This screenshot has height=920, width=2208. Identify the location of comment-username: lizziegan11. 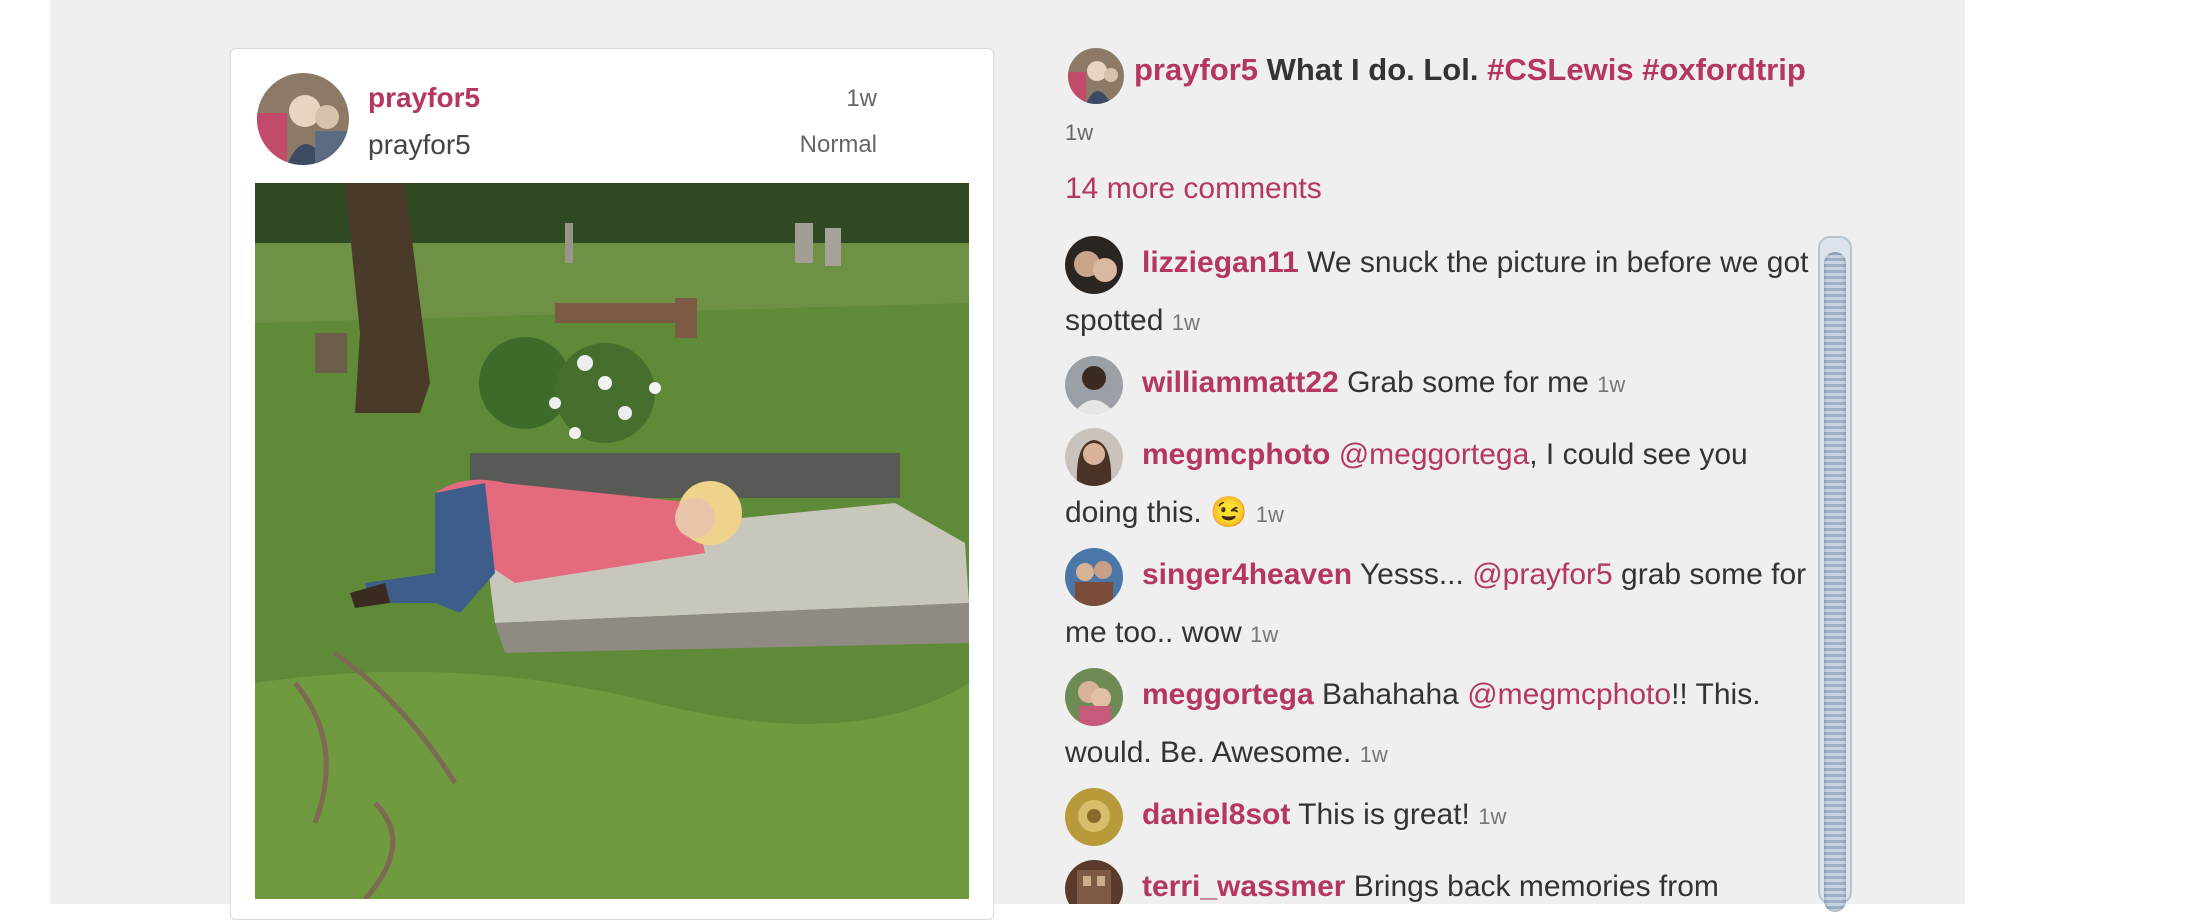
(1220, 262).